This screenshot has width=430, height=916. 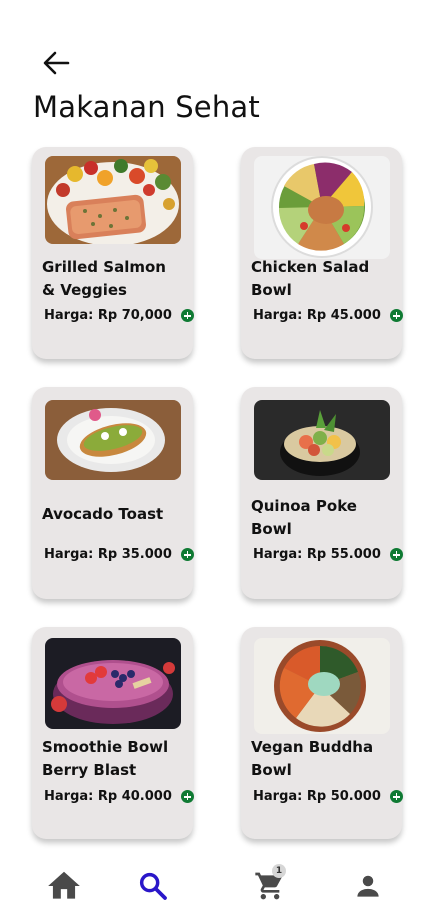 I want to click on product-price: Harga: Rp 50.000, so click(x=317, y=796).